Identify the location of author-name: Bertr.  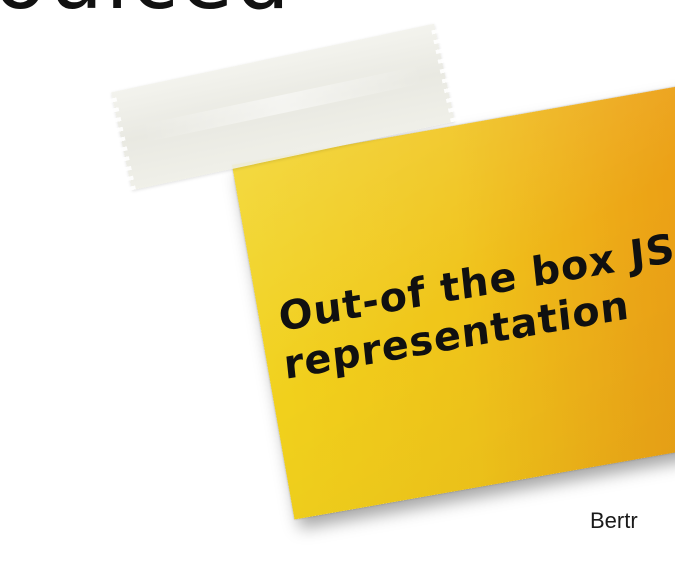
(614, 520).